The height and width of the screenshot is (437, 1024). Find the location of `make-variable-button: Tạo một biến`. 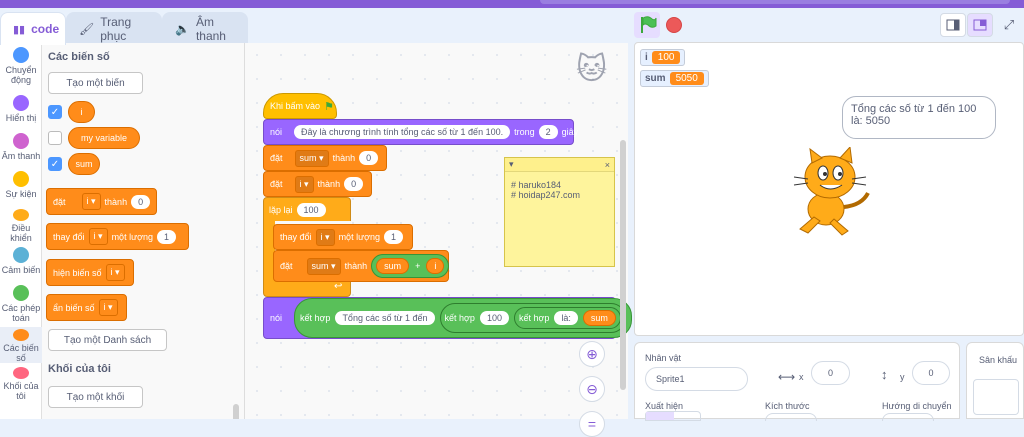

make-variable-button: Tạo một biến is located at coordinates (95, 83).